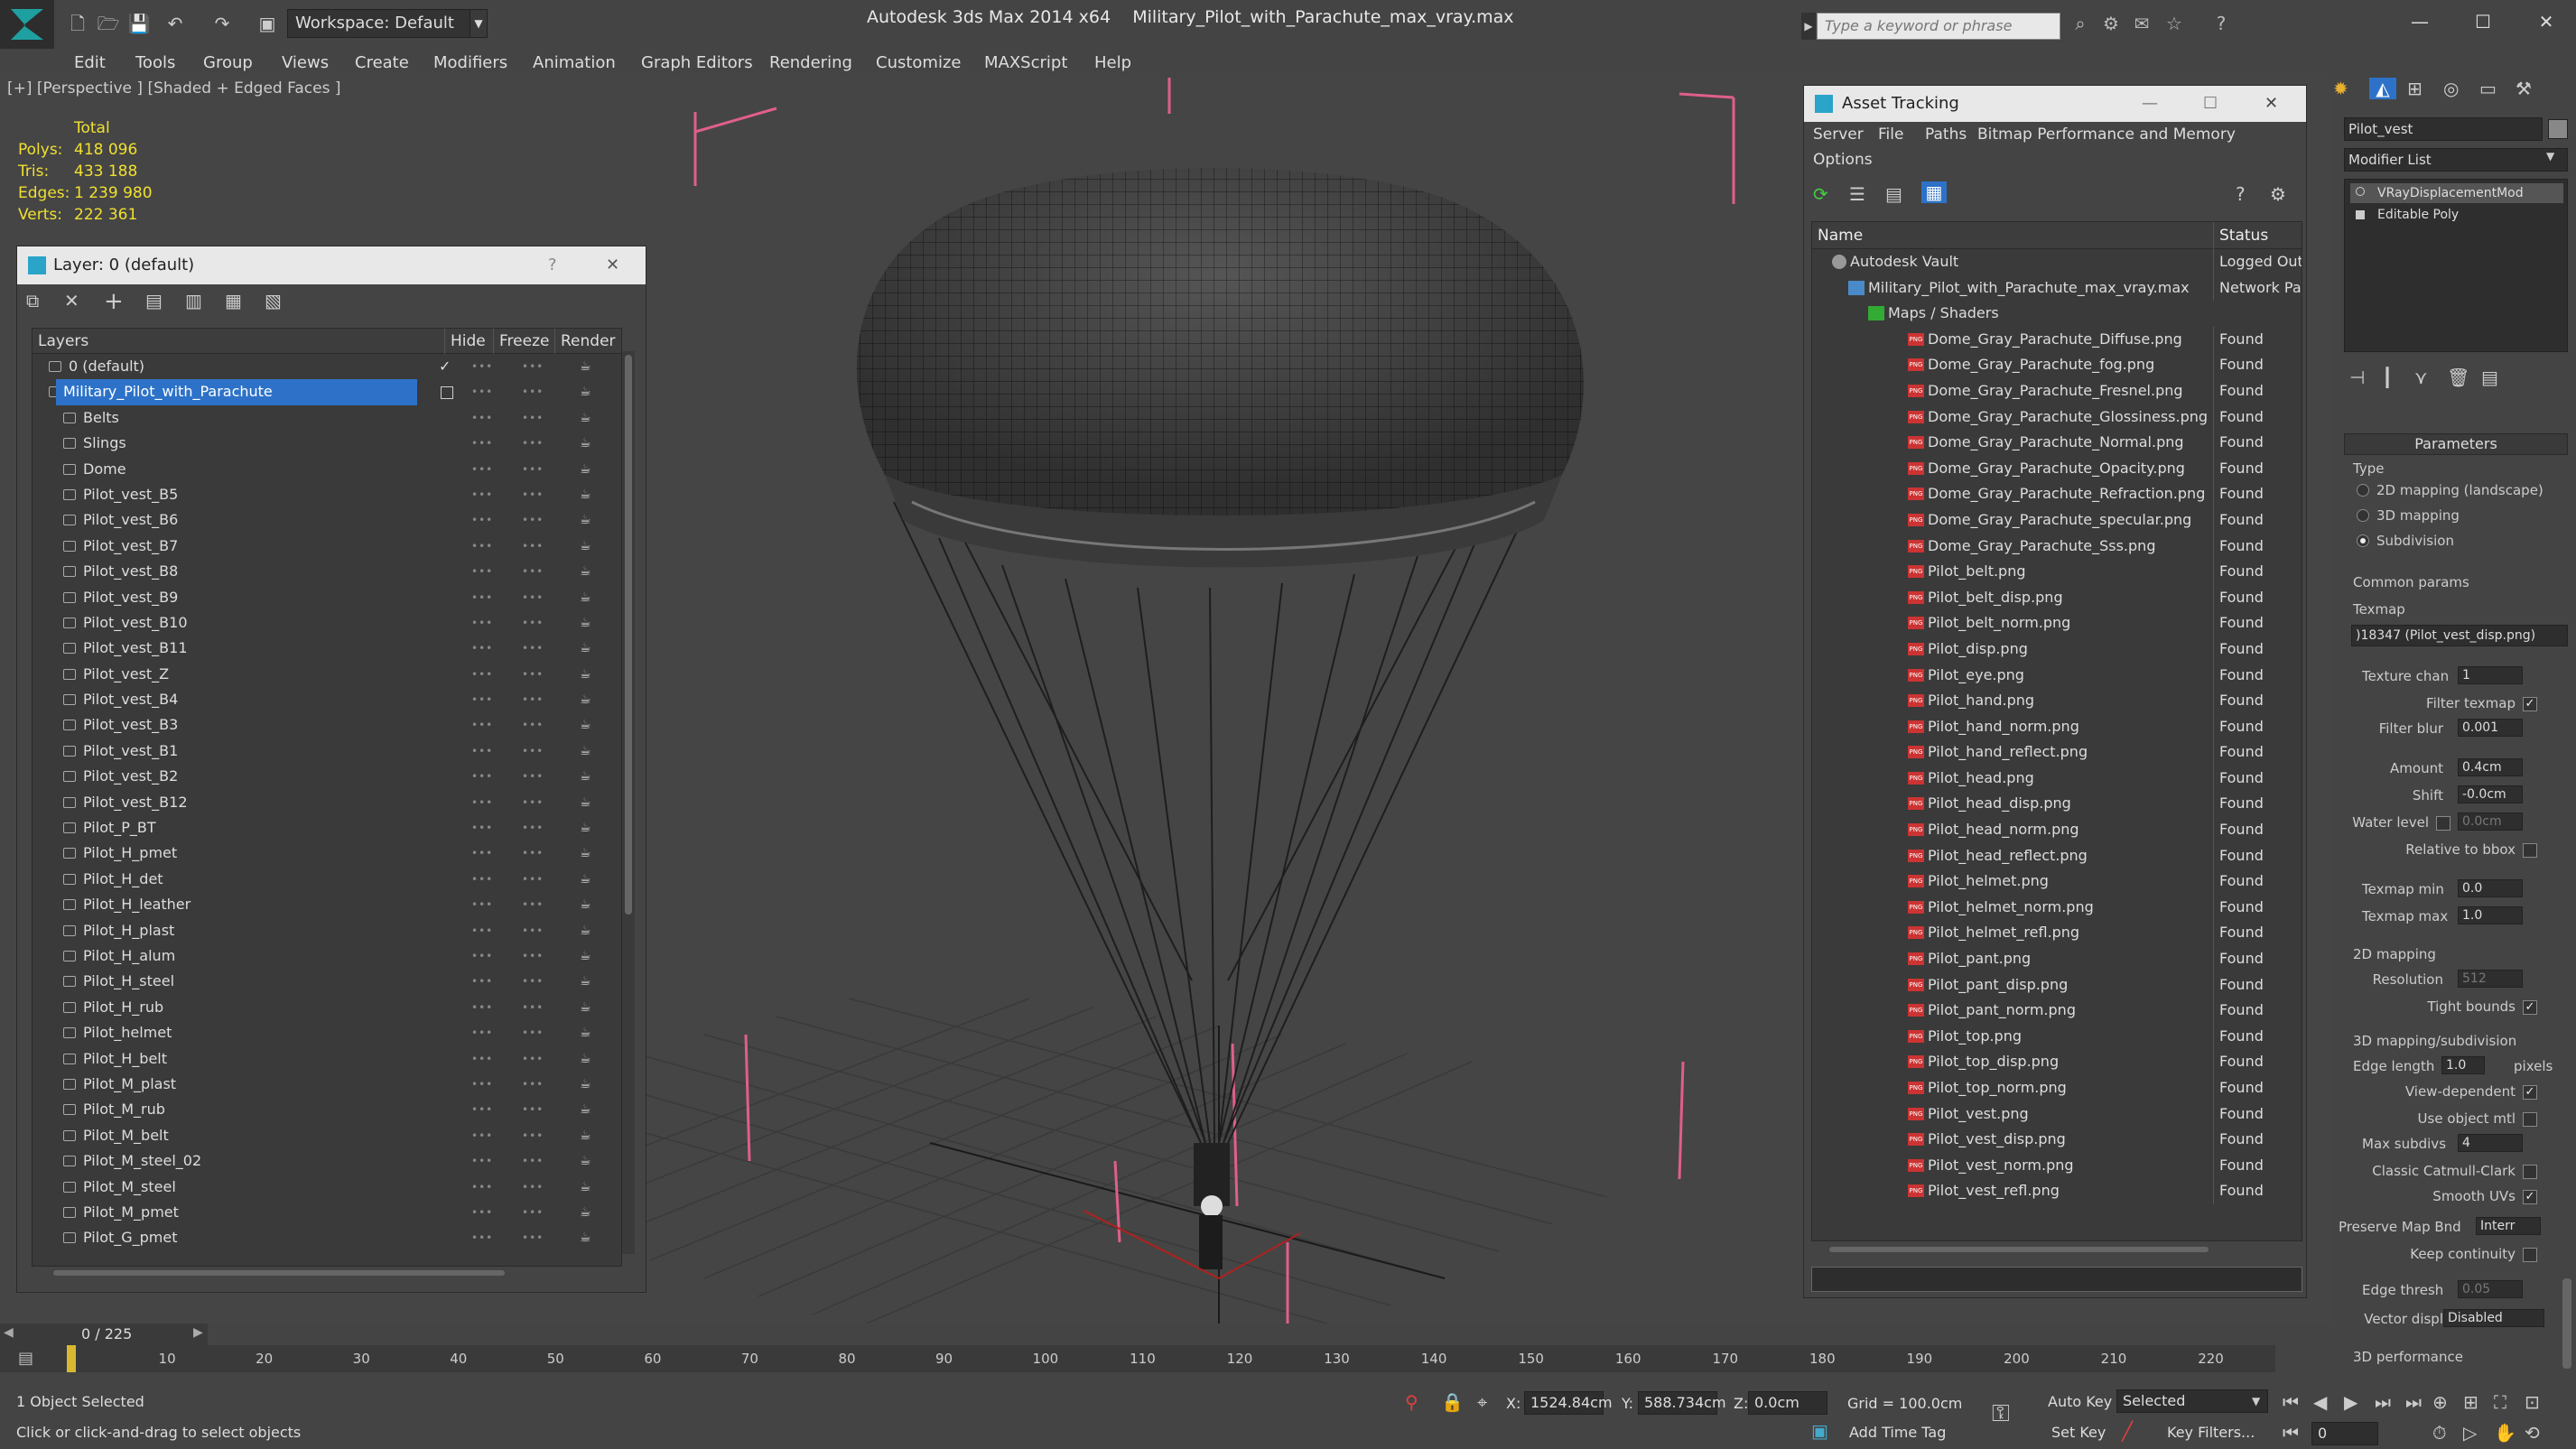 The image size is (2576, 1449). Describe the element at coordinates (2057, 623) in the screenshot. I see `asset-file-row: PNG Pilot_belt_norm.png Found` at that location.